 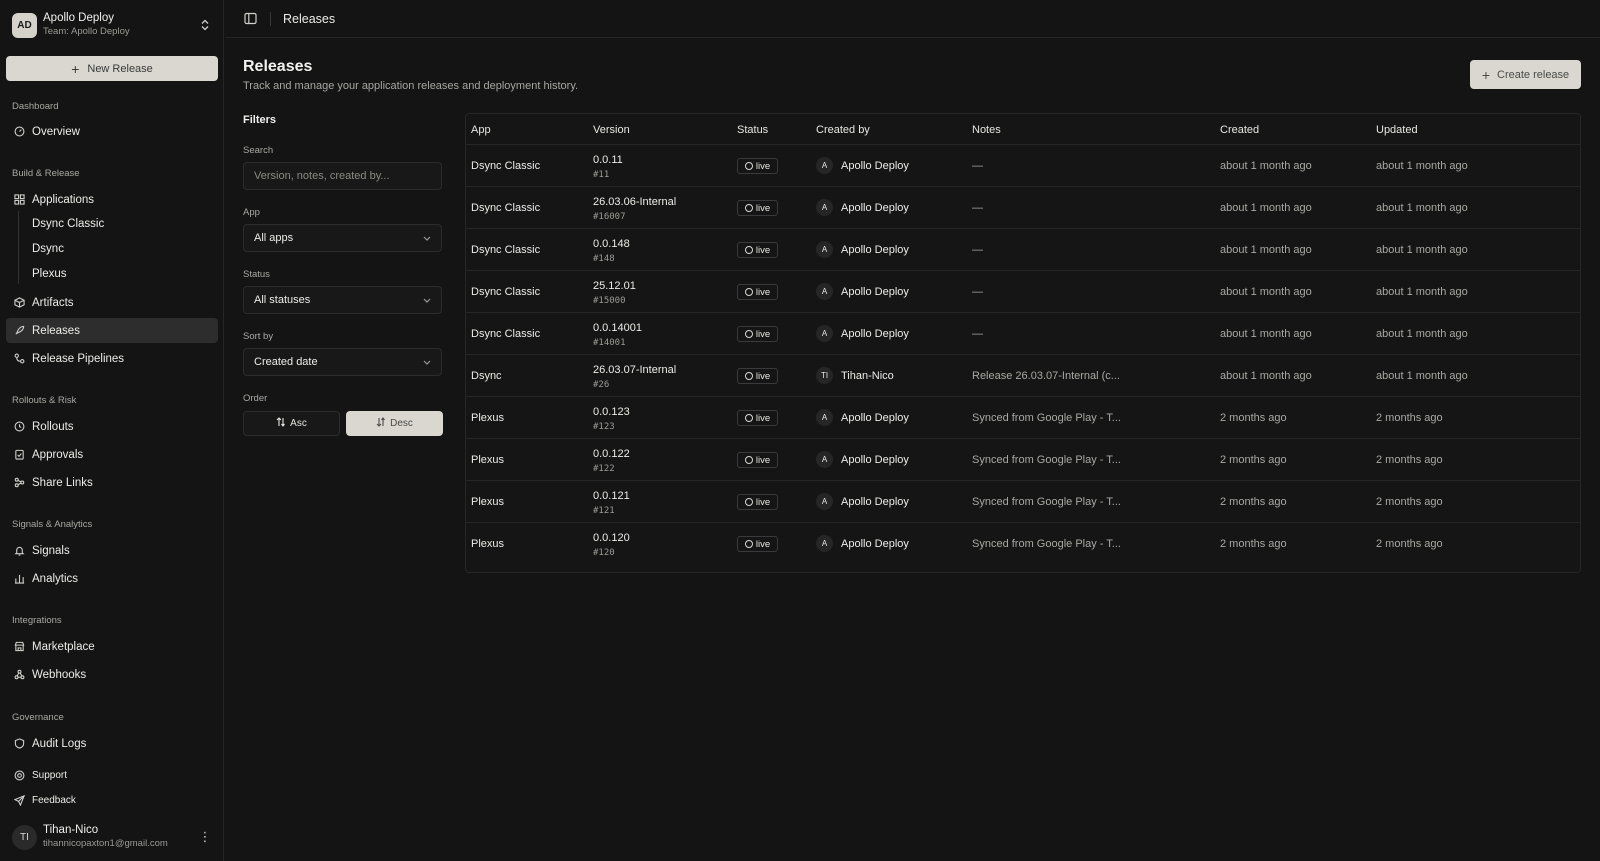 What do you see at coordinates (258, 336) in the screenshot?
I see `sort-label: Sort by` at bounding box center [258, 336].